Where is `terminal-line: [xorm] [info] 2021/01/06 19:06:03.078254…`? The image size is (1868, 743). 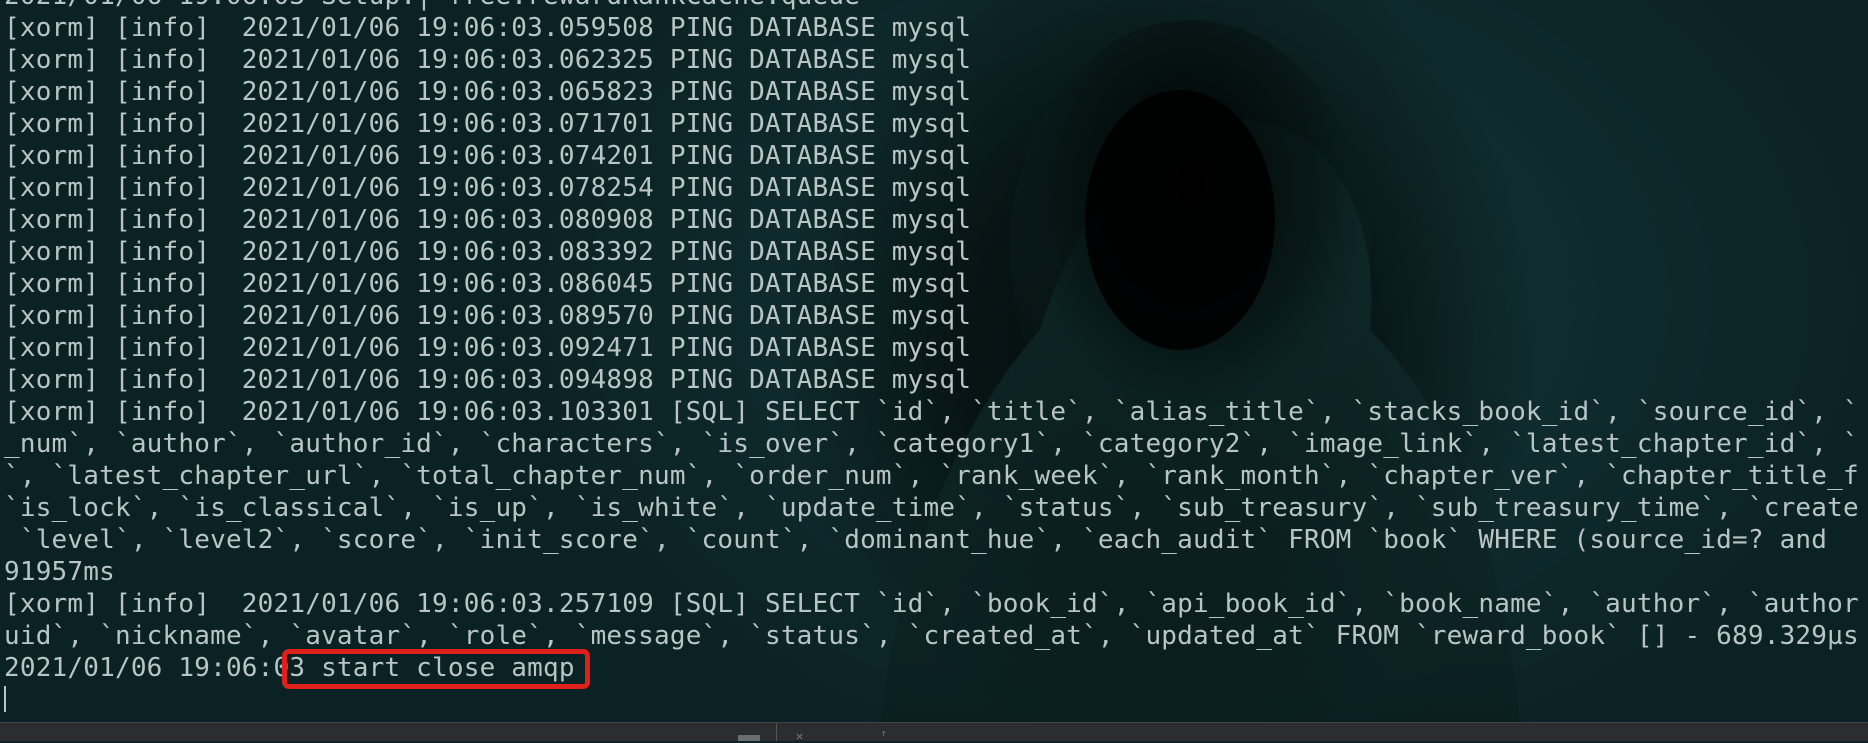
terminal-line: [xorm] [info] 2021/01/06 19:06:03.078254… is located at coordinates (488, 188).